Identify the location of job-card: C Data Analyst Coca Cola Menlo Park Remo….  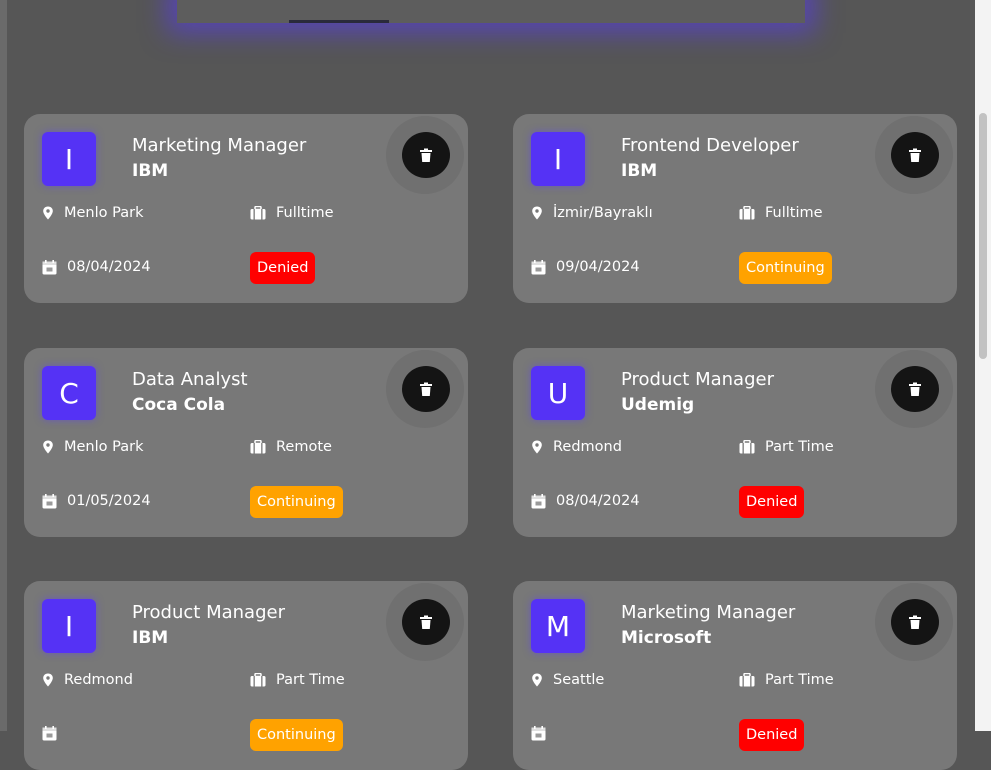
(246, 442).